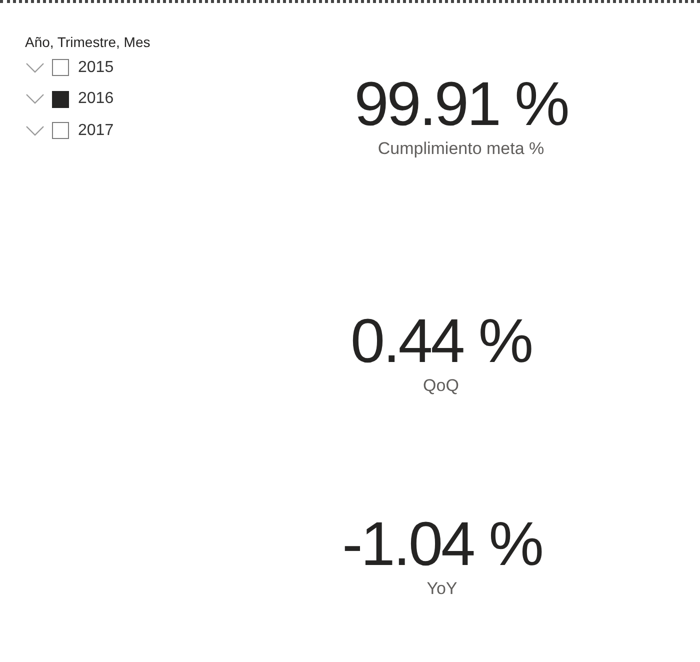  Describe the element at coordinates (461, 105) in the screenshot. I see `card-value: 99.91 %` at that location.